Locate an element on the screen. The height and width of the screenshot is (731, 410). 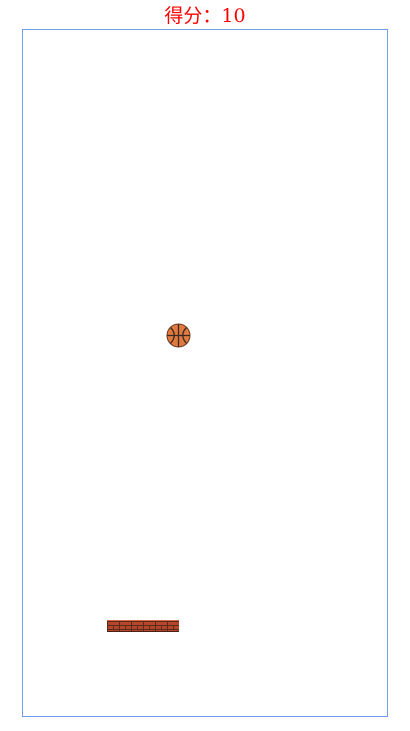
brick-paddle is located at coordinates (143, 626).